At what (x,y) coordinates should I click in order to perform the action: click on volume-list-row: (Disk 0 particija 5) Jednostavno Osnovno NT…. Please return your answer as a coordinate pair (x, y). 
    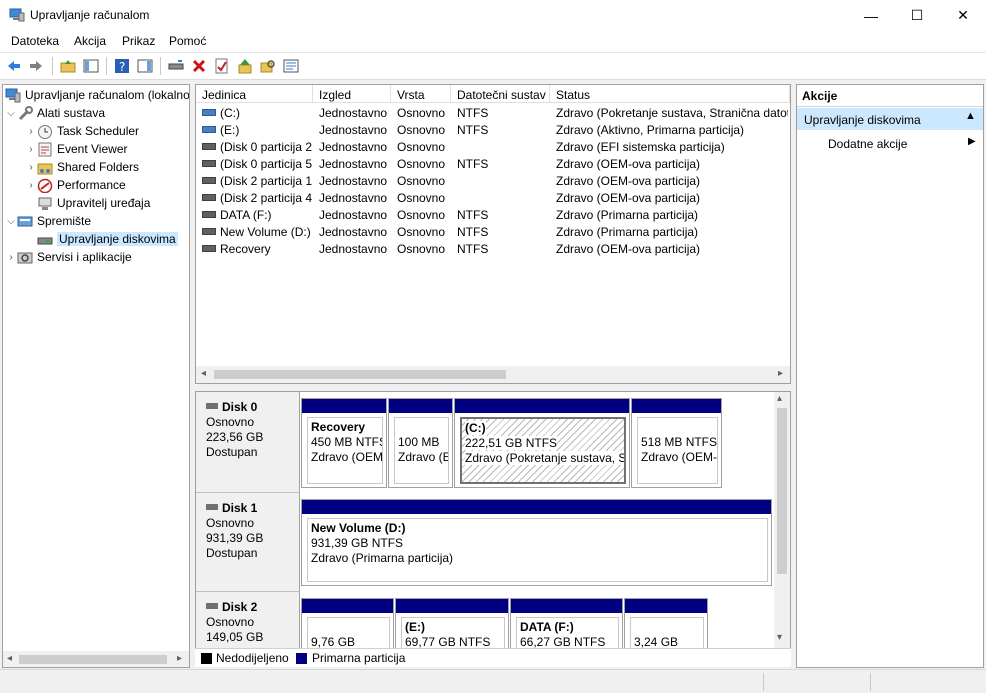
    Looking at the image, I should click on (493, 163).